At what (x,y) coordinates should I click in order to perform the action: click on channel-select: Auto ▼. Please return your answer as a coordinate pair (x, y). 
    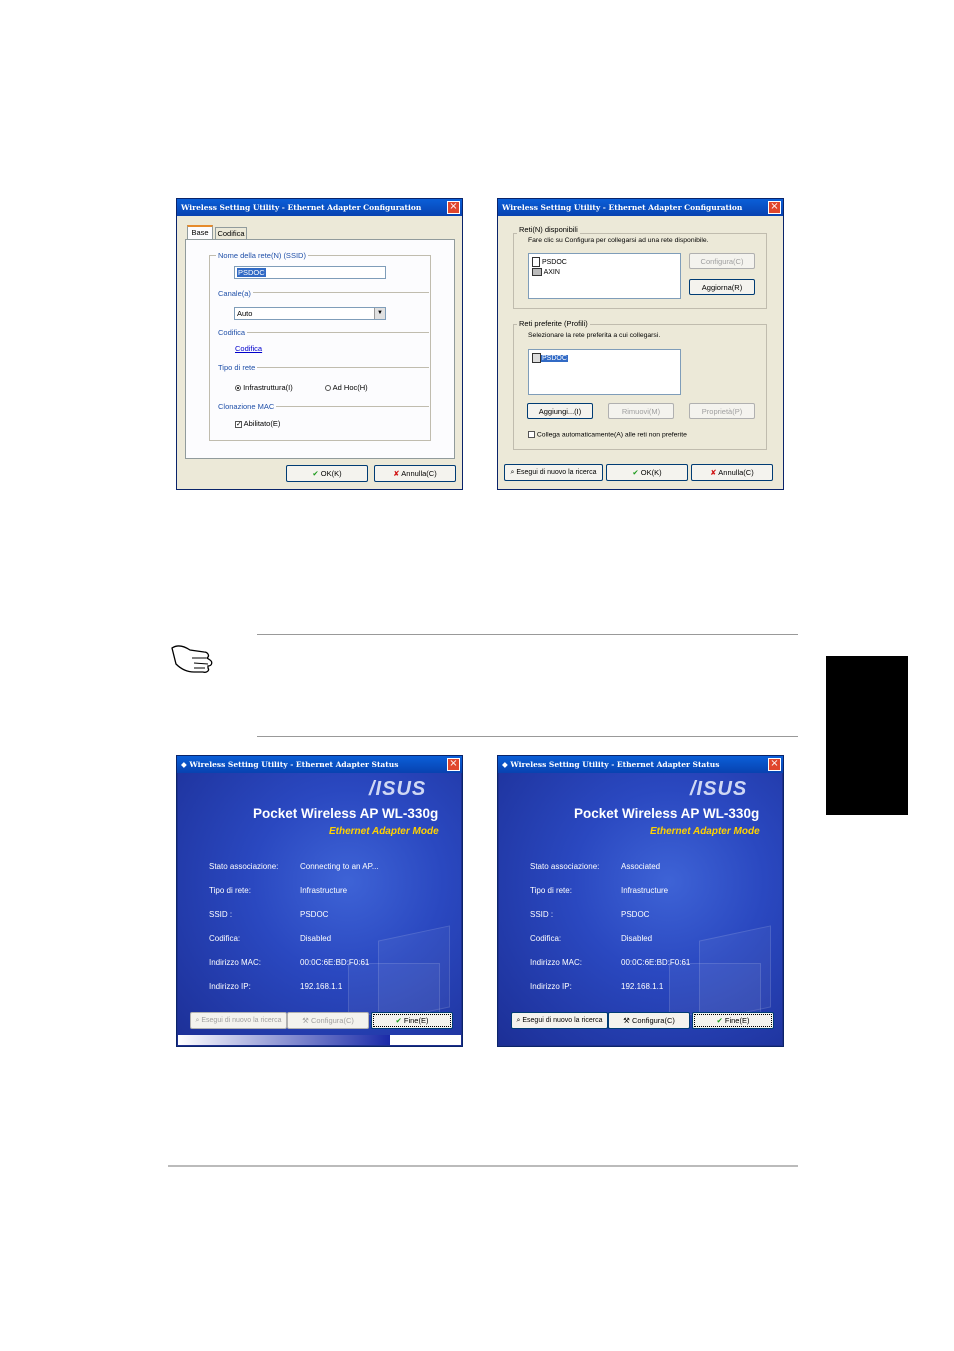
    Looking at the image, I should click on (310, 313).